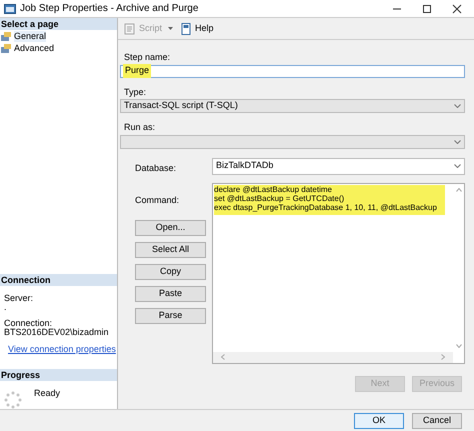 The image size is (474, 431). Describe the element at coordinates (427, 9) in the screenshot. I see `maximize-icon` at that location.